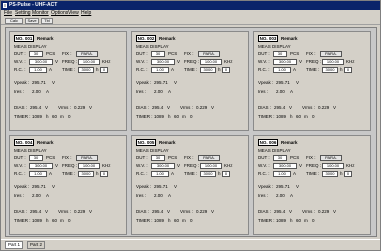 The height and width of the screenshot is (251, 381). Describe the element at coordinates (268, 38) in the screenshot. I see `panel-number: NO. 003` at that location.